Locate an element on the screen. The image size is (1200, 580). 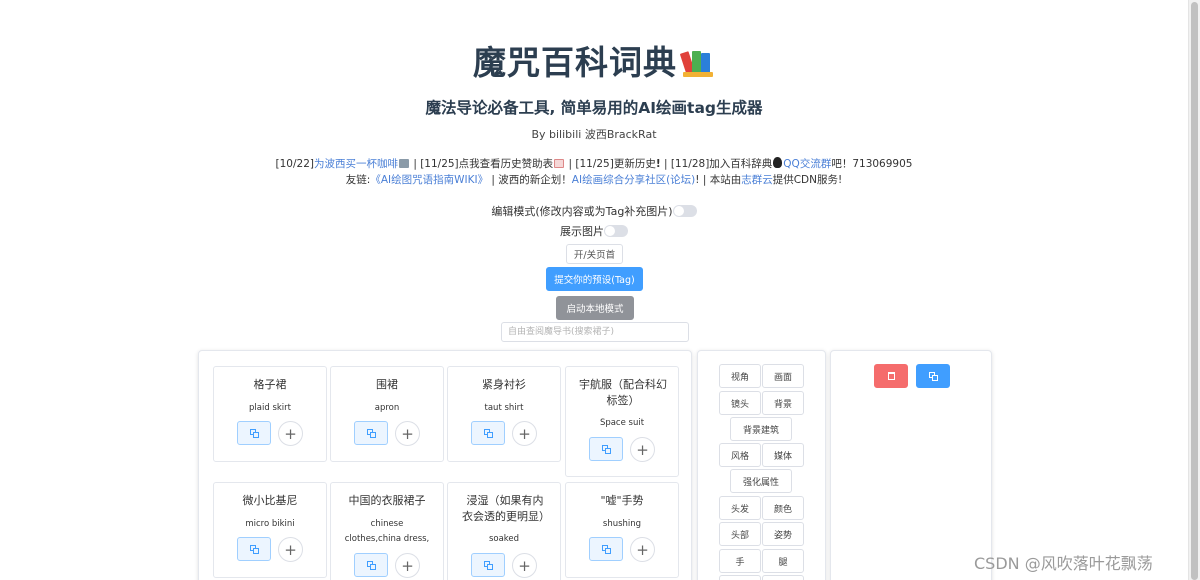
category-button: 背景 is located at coordinates (783, 403).